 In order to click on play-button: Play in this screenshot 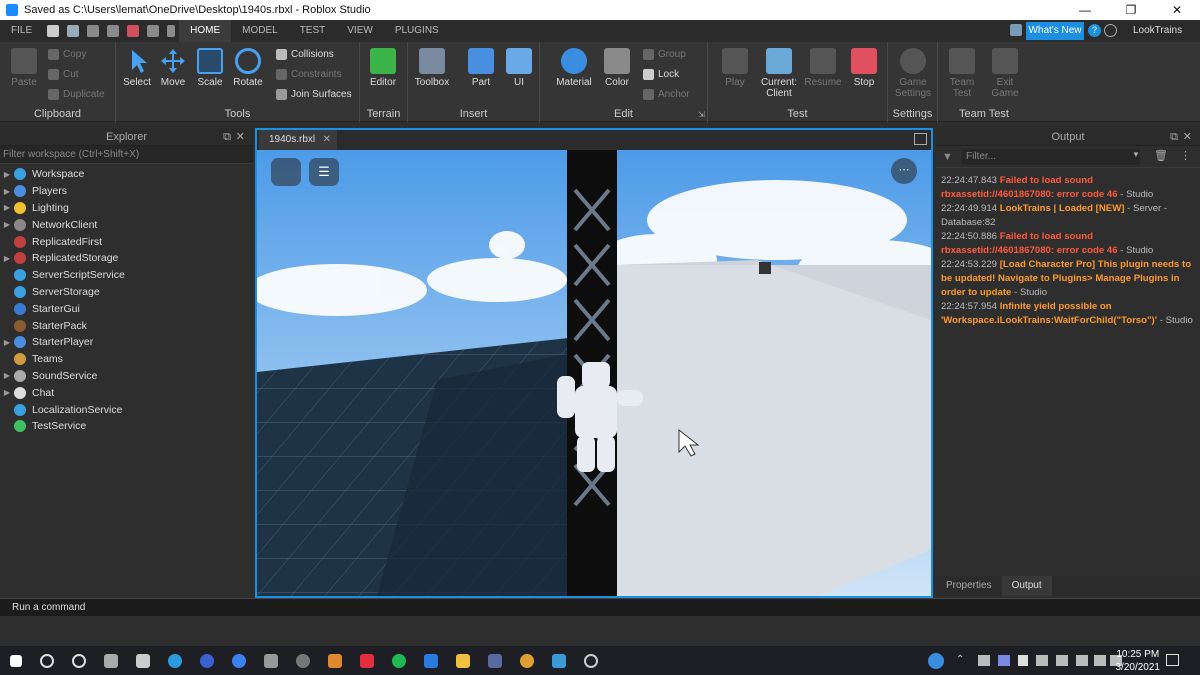, I will do `click(735, 68)`.